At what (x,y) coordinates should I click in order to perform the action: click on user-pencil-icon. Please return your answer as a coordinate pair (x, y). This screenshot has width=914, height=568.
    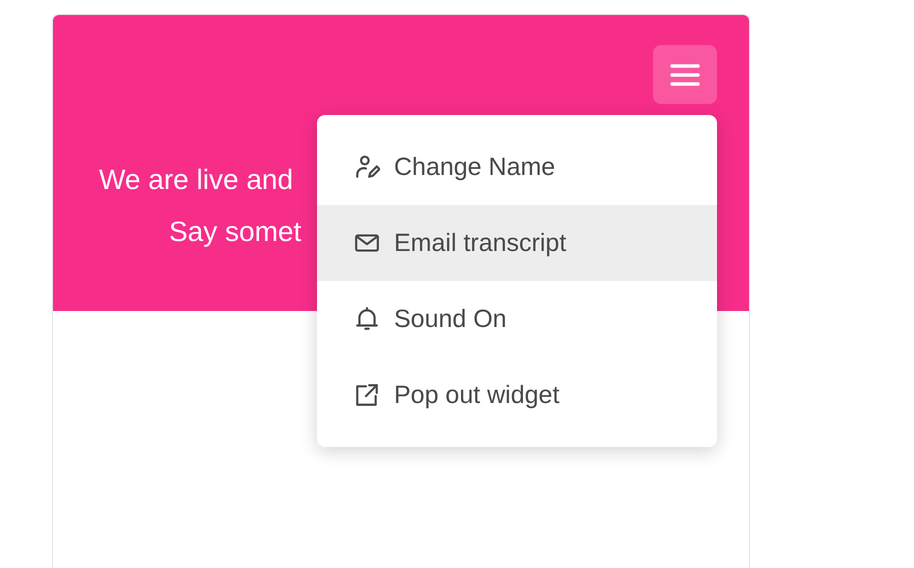
    Looking at the image, I should click on (367, 167).